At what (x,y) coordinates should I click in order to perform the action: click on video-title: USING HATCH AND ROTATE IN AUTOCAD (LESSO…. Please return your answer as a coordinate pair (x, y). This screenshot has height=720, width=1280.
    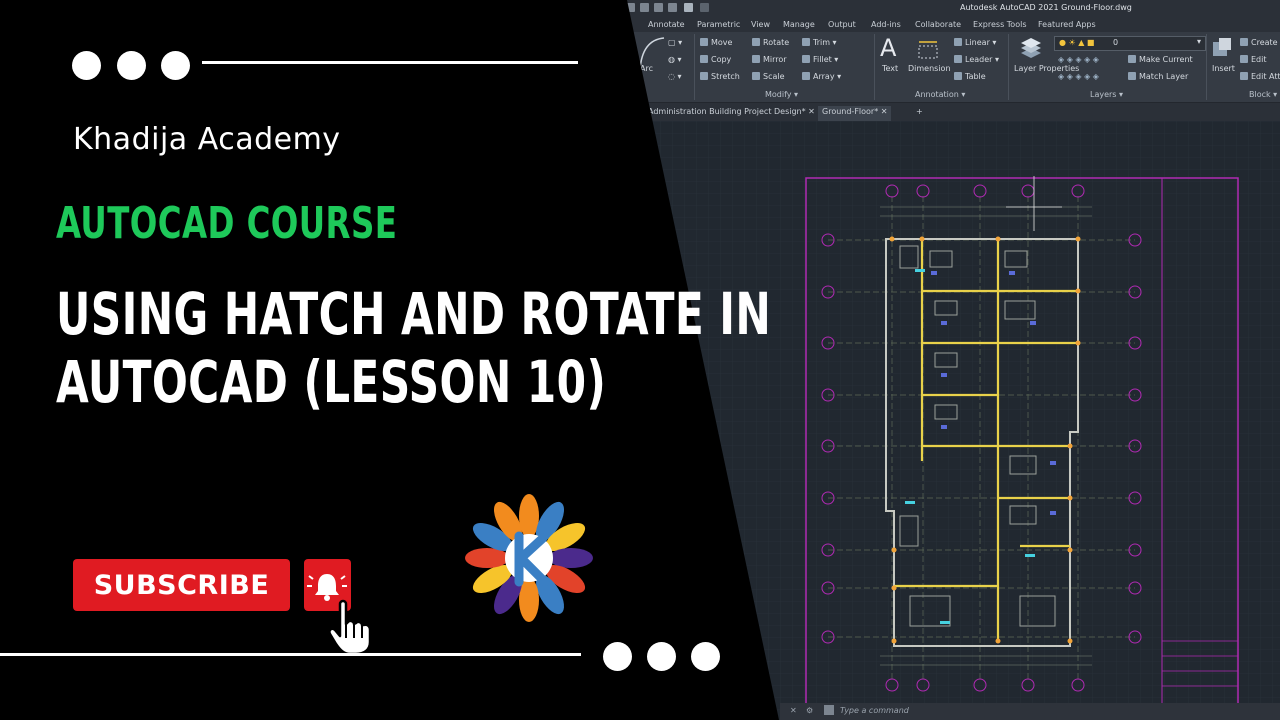
    Looking at the image, I should click on (413, 348).